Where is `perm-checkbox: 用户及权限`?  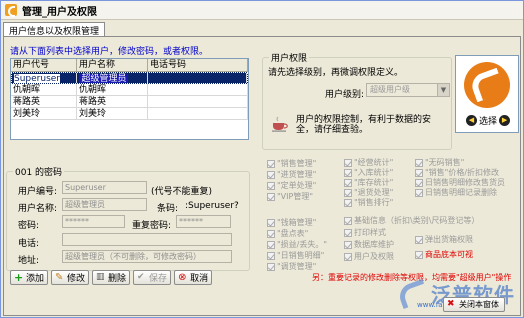
perm-checkbox: 用户及权限 is located at coordinates (369, 256).